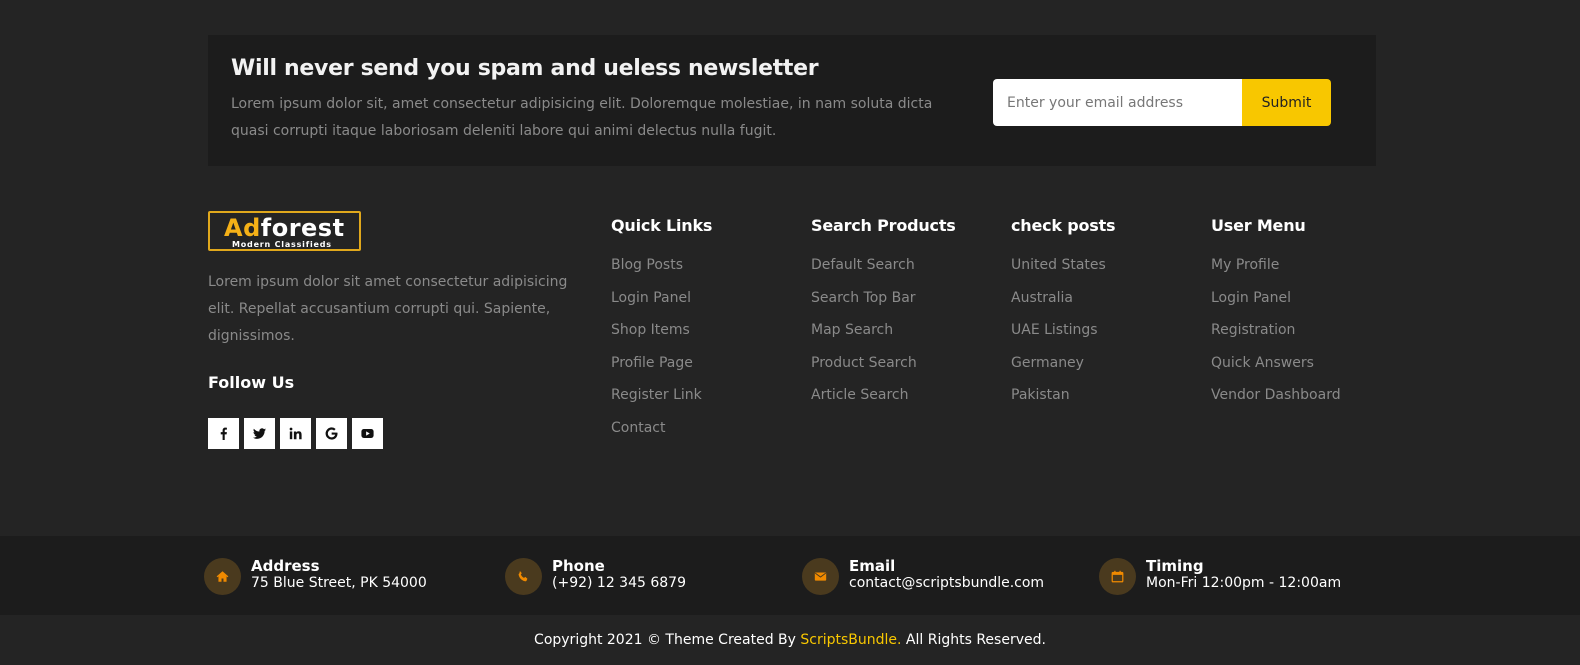 The height and width of the screenshot is (665, 1580). I want to click on brand-link: ScriptsBundle., so click(850, 640).